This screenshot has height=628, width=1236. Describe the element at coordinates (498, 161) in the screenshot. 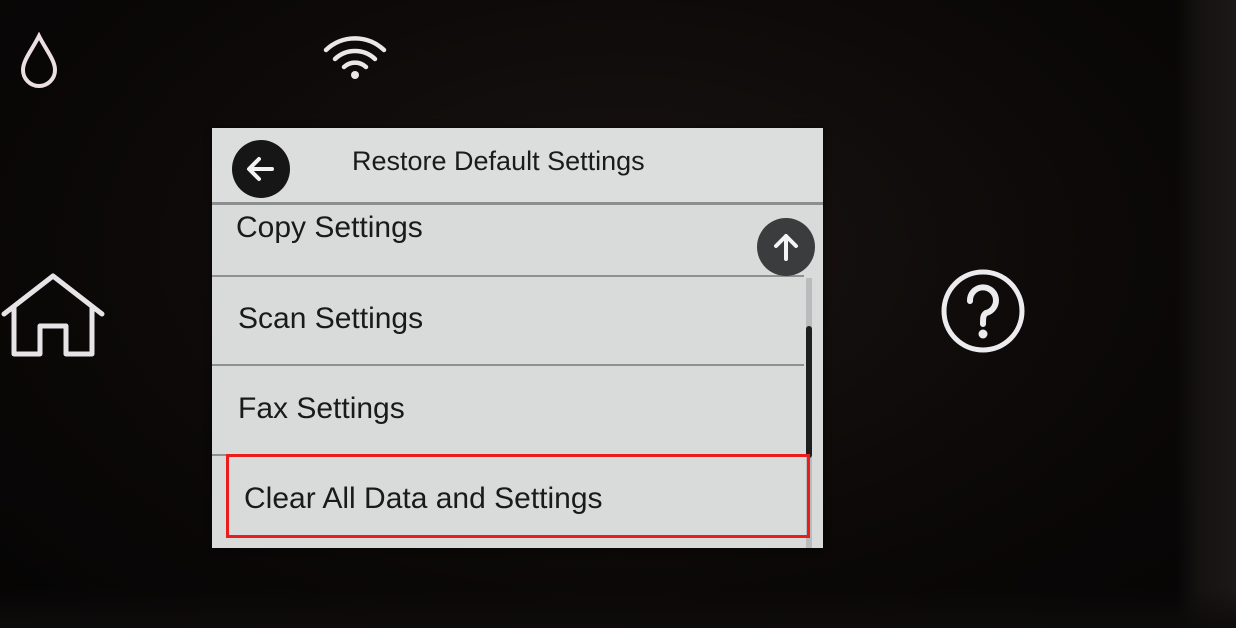

I see `screen-title: Restore Default Settings` at that location.